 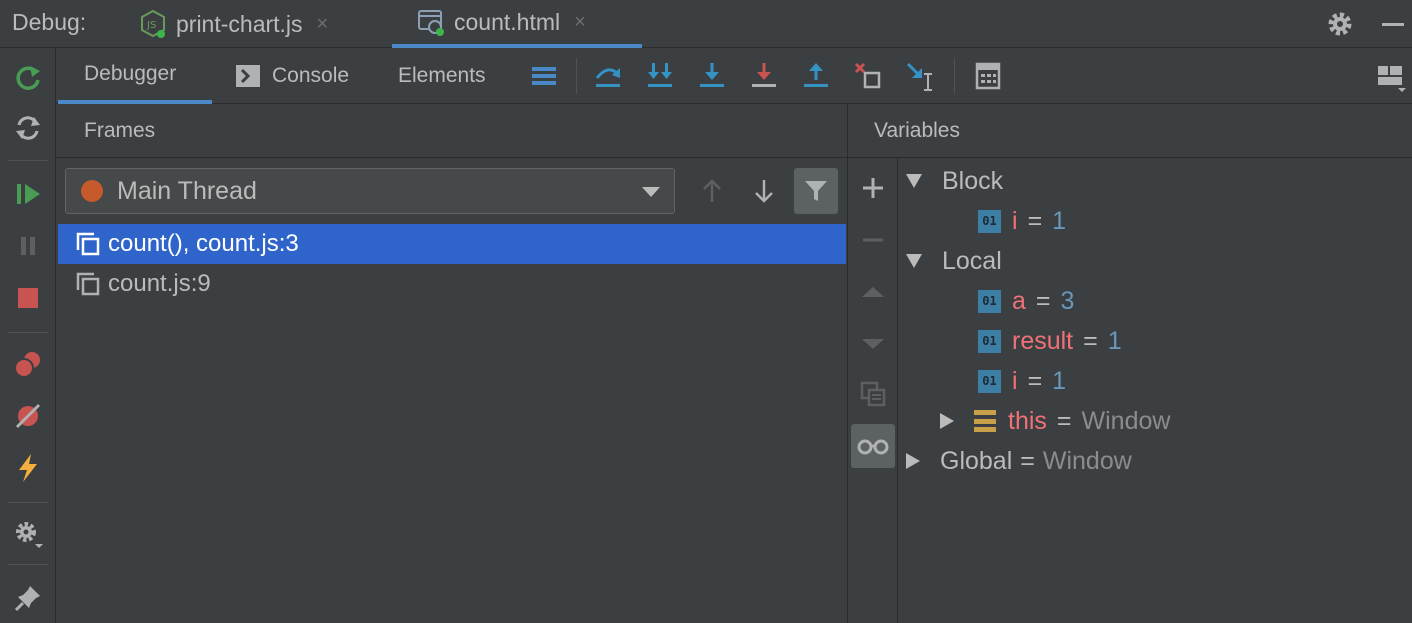 I want to click on run-to-cursor-icon, so click(x=920, y=76).